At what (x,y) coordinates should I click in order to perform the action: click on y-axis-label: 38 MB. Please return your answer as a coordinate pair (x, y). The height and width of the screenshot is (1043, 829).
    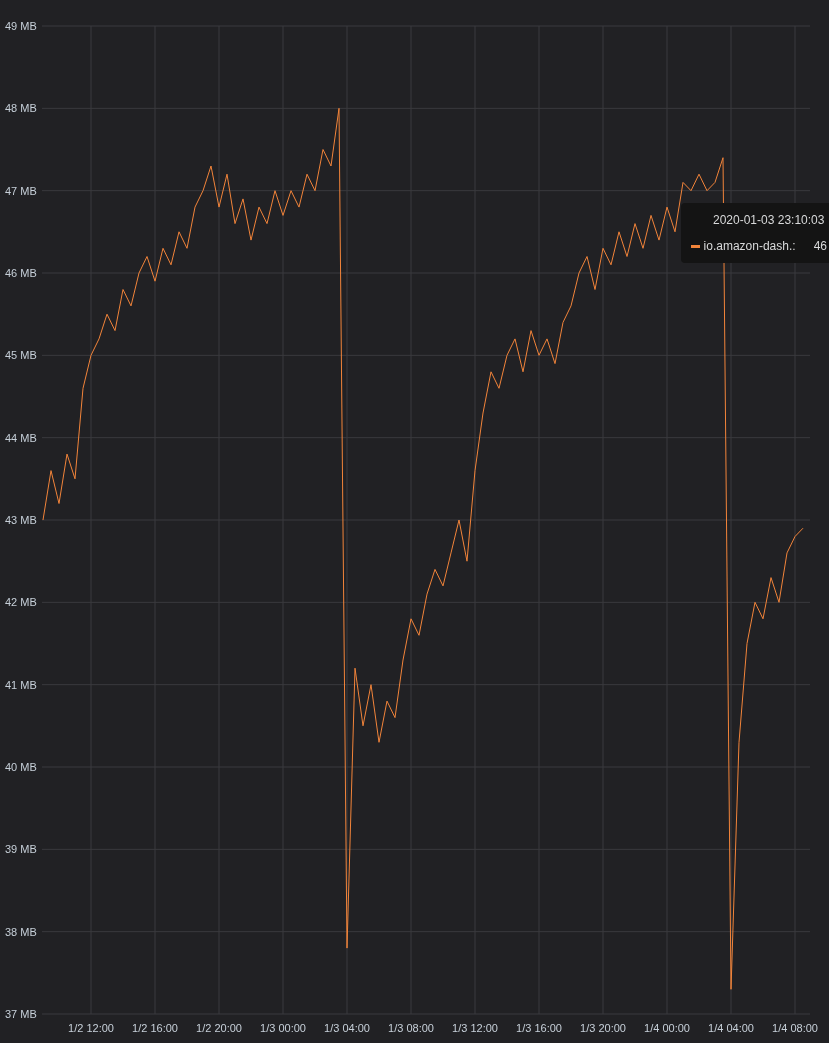
    Looking at the image, I should click on (21, 931).